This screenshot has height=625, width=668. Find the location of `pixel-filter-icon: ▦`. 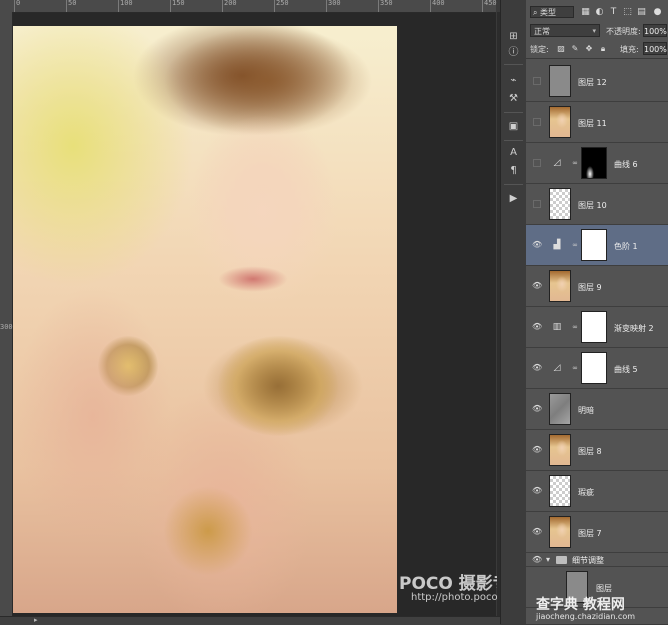

pixel-filter-icon: ▦ is located at coordinates (585, 12).